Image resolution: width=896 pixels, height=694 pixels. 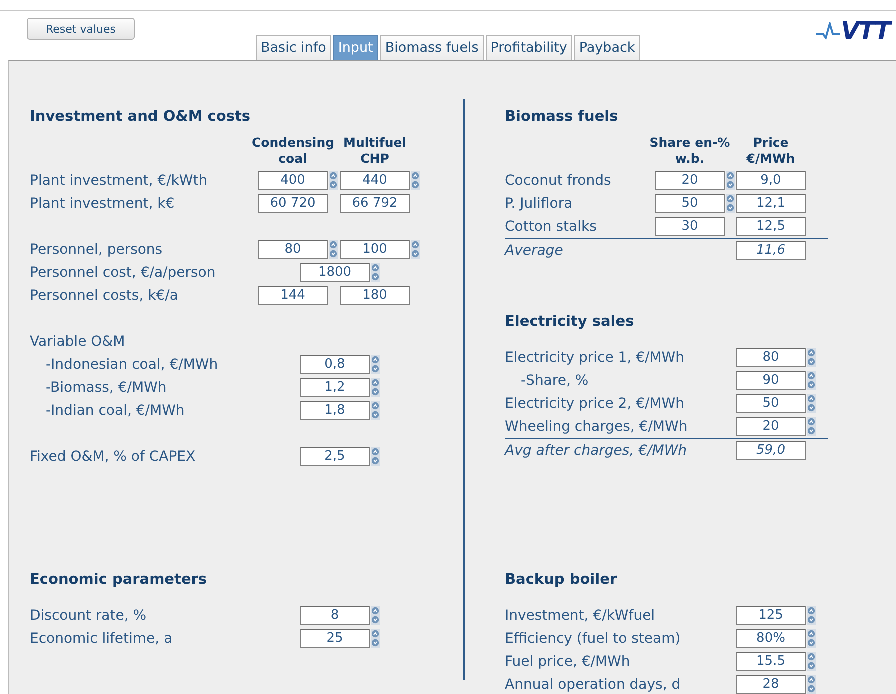 I want to click on field-label: Efficiency (fuel to steam), so click(x=593, y=638).